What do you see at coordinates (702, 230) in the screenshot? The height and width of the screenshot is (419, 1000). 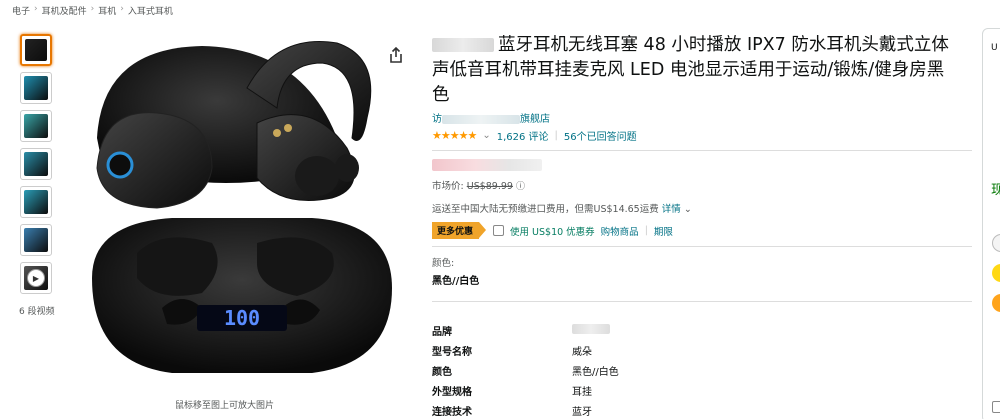 I see `coupon-row: 更多优惠 使用 US$10 优惠券 购物商品 | 期限` at bounding box center [702, 230].